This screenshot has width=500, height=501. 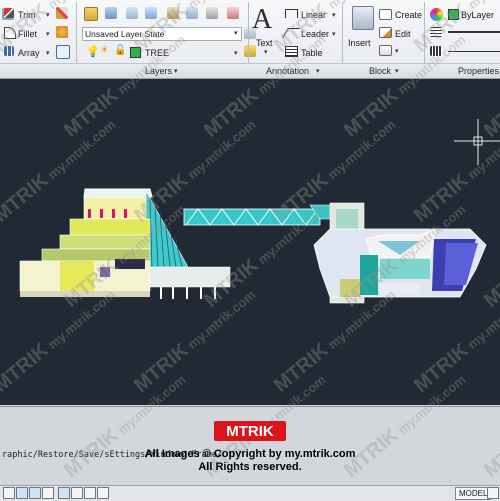 What do you see at coordinates (359, 43) in the screenshot?
I see `insert-button: Insert` at bounding box center [359, 43].